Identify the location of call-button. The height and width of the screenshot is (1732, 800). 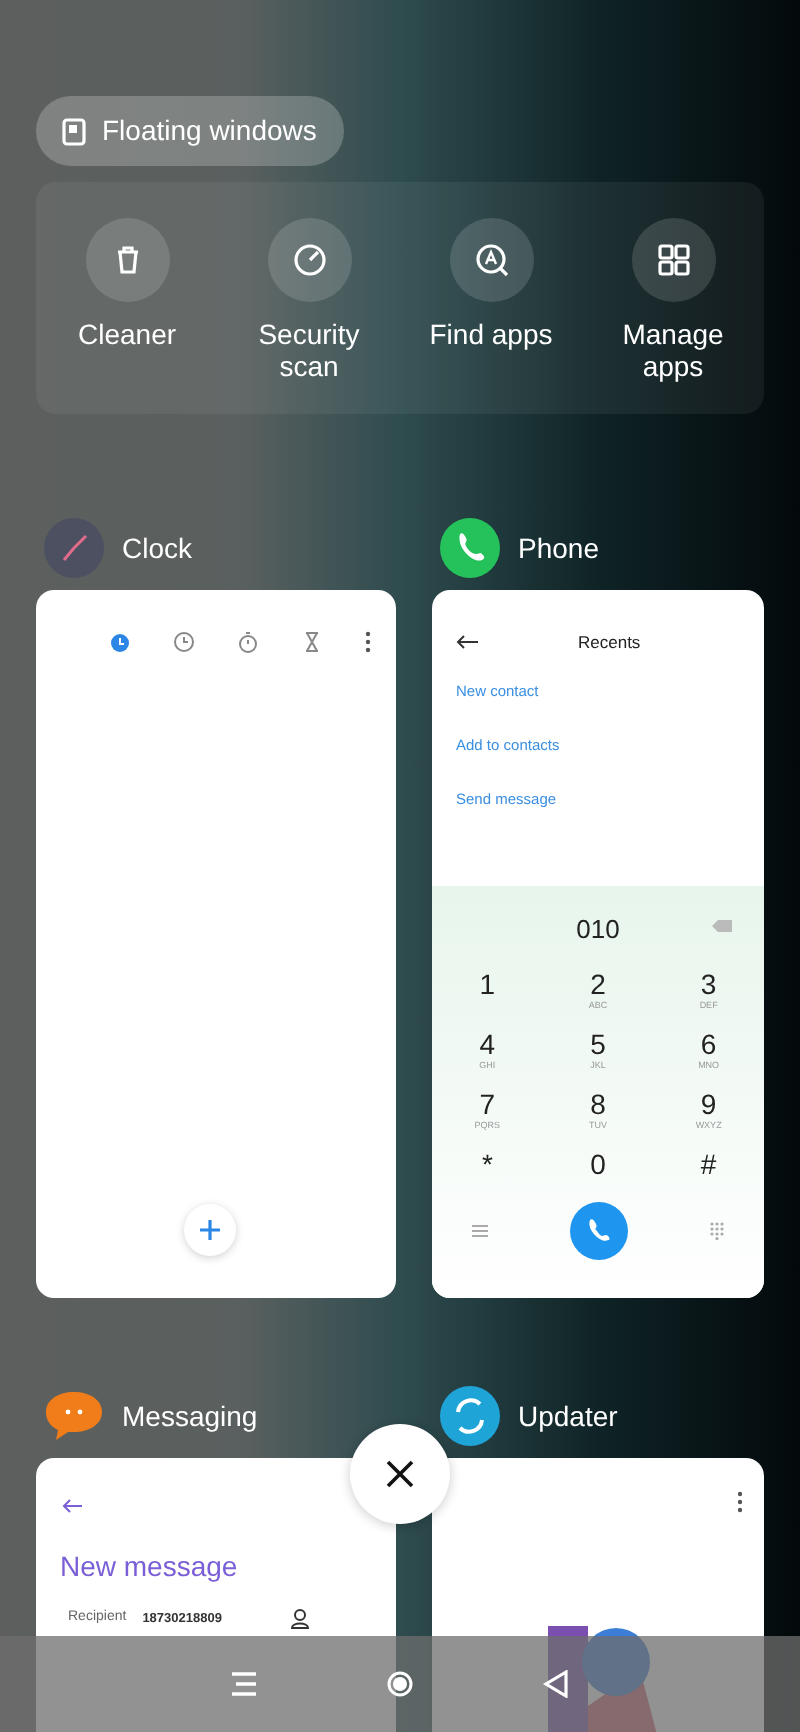
(598, 1230).